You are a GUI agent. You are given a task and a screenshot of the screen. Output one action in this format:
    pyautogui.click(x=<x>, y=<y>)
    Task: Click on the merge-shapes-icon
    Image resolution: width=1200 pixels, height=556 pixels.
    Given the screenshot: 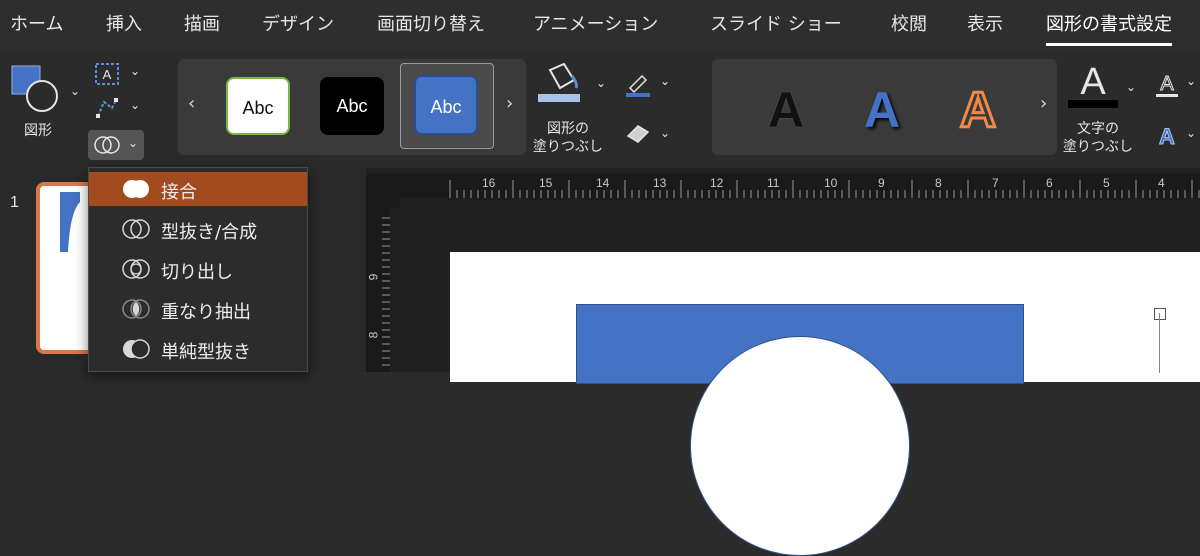 What is the action you would take?
    pyautogui.click(x=107, y=145)
    